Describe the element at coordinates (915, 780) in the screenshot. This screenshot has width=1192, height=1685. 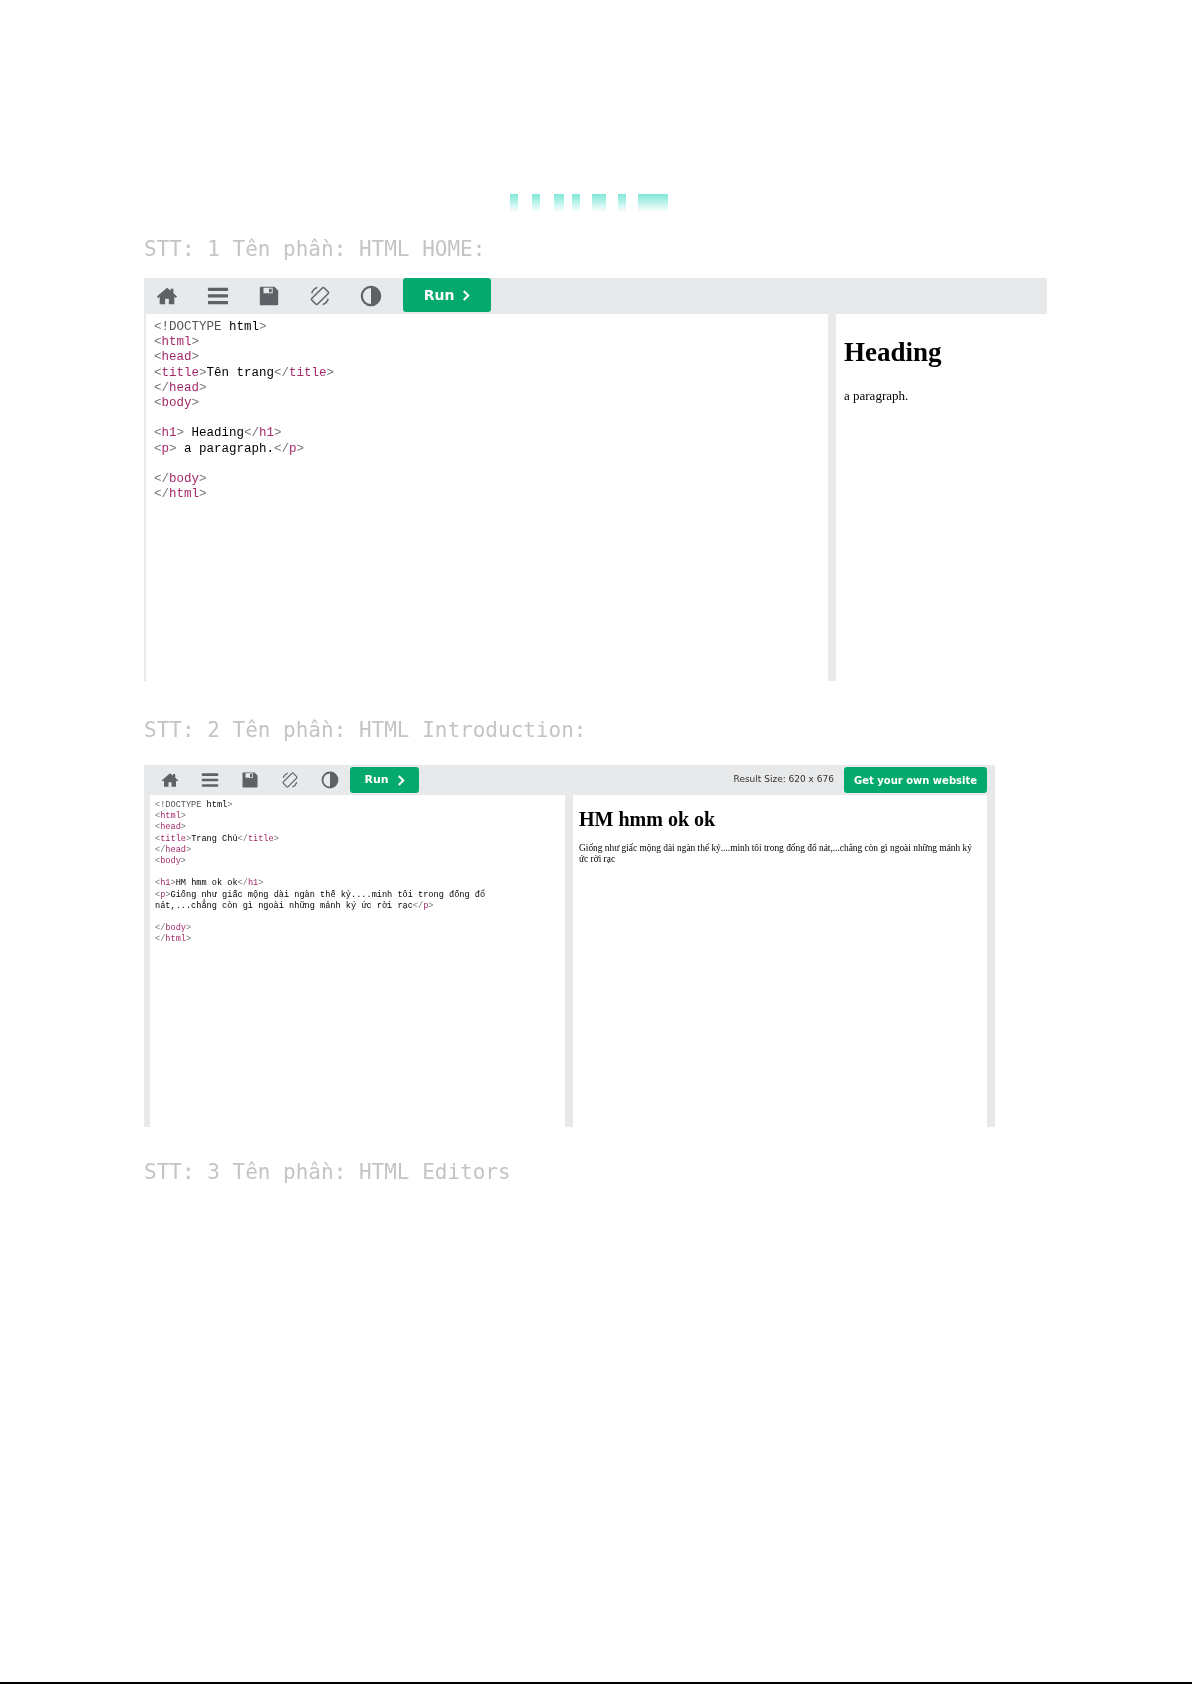
I see `get-website-button: Get your own website` at that location.